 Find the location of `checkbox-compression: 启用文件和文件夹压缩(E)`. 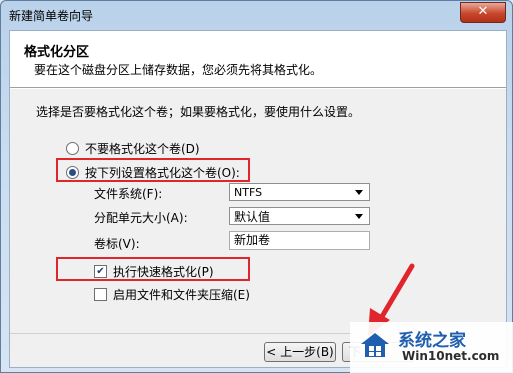

checkbox-compression: 启用文件和文件夹压缩(E) is located at coordinates (172, 294).